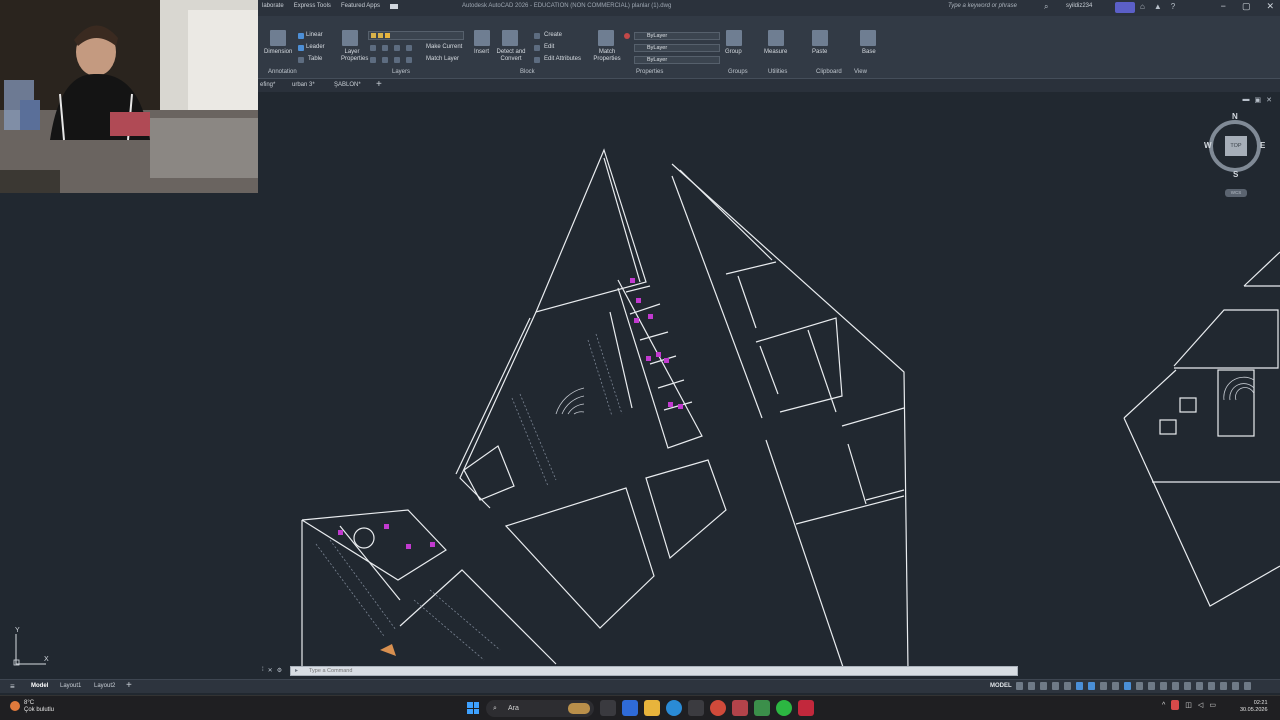 The height and width of the screenshot is (720, 1280). Describe the element at coordinates (819, 52) in the screenshot. I see `paste-button: Paste` at that location.